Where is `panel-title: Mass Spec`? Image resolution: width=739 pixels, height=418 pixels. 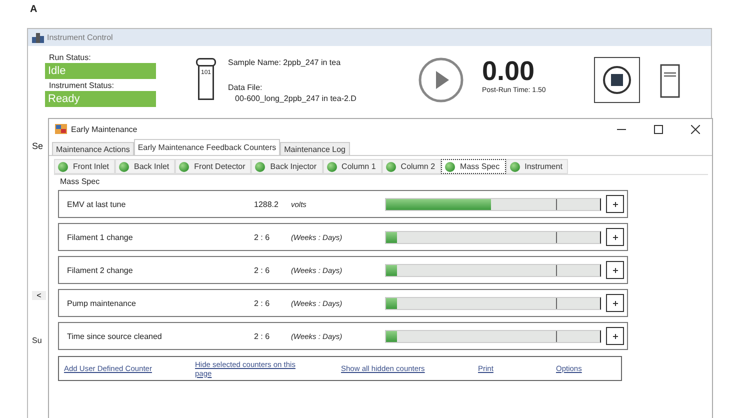
panel-title: Mass Spec is located at coordinates (80, 181).